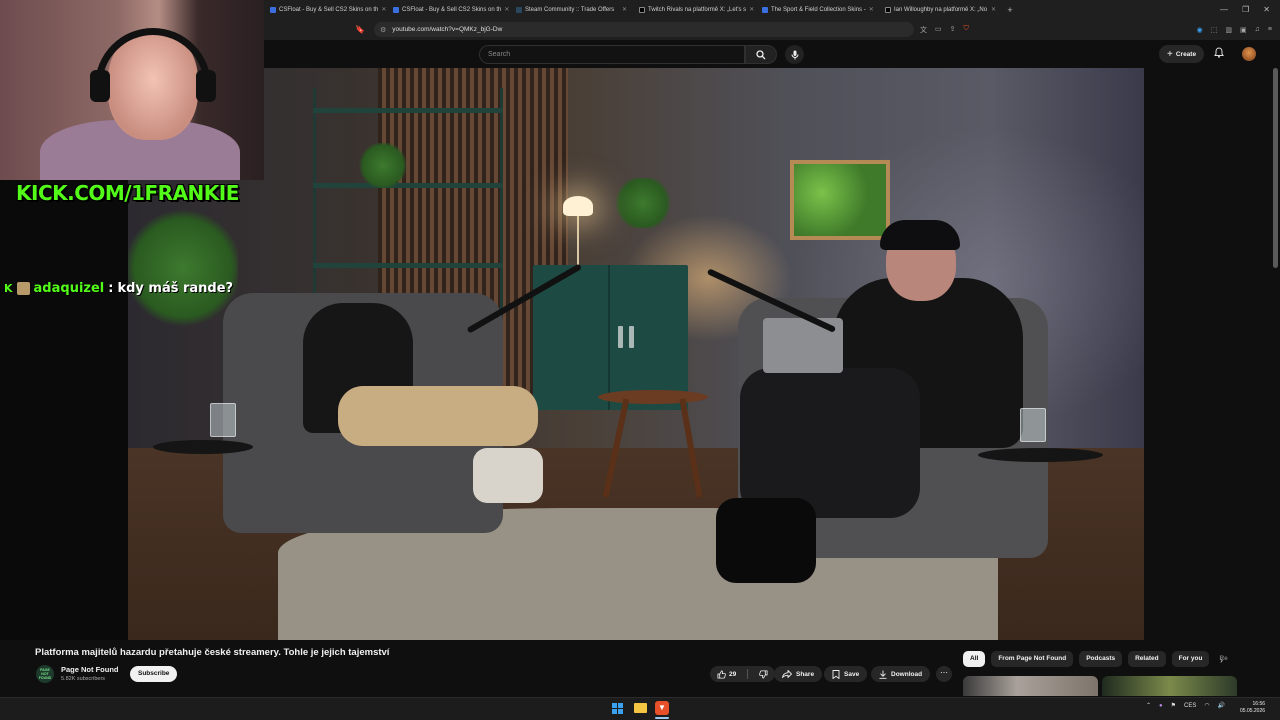 The width and height of the screenshot is (1280, 720). Describe the element at coordinates (1206, 705) in the screenshot. I see `wifi-icon: ◠` at that location.